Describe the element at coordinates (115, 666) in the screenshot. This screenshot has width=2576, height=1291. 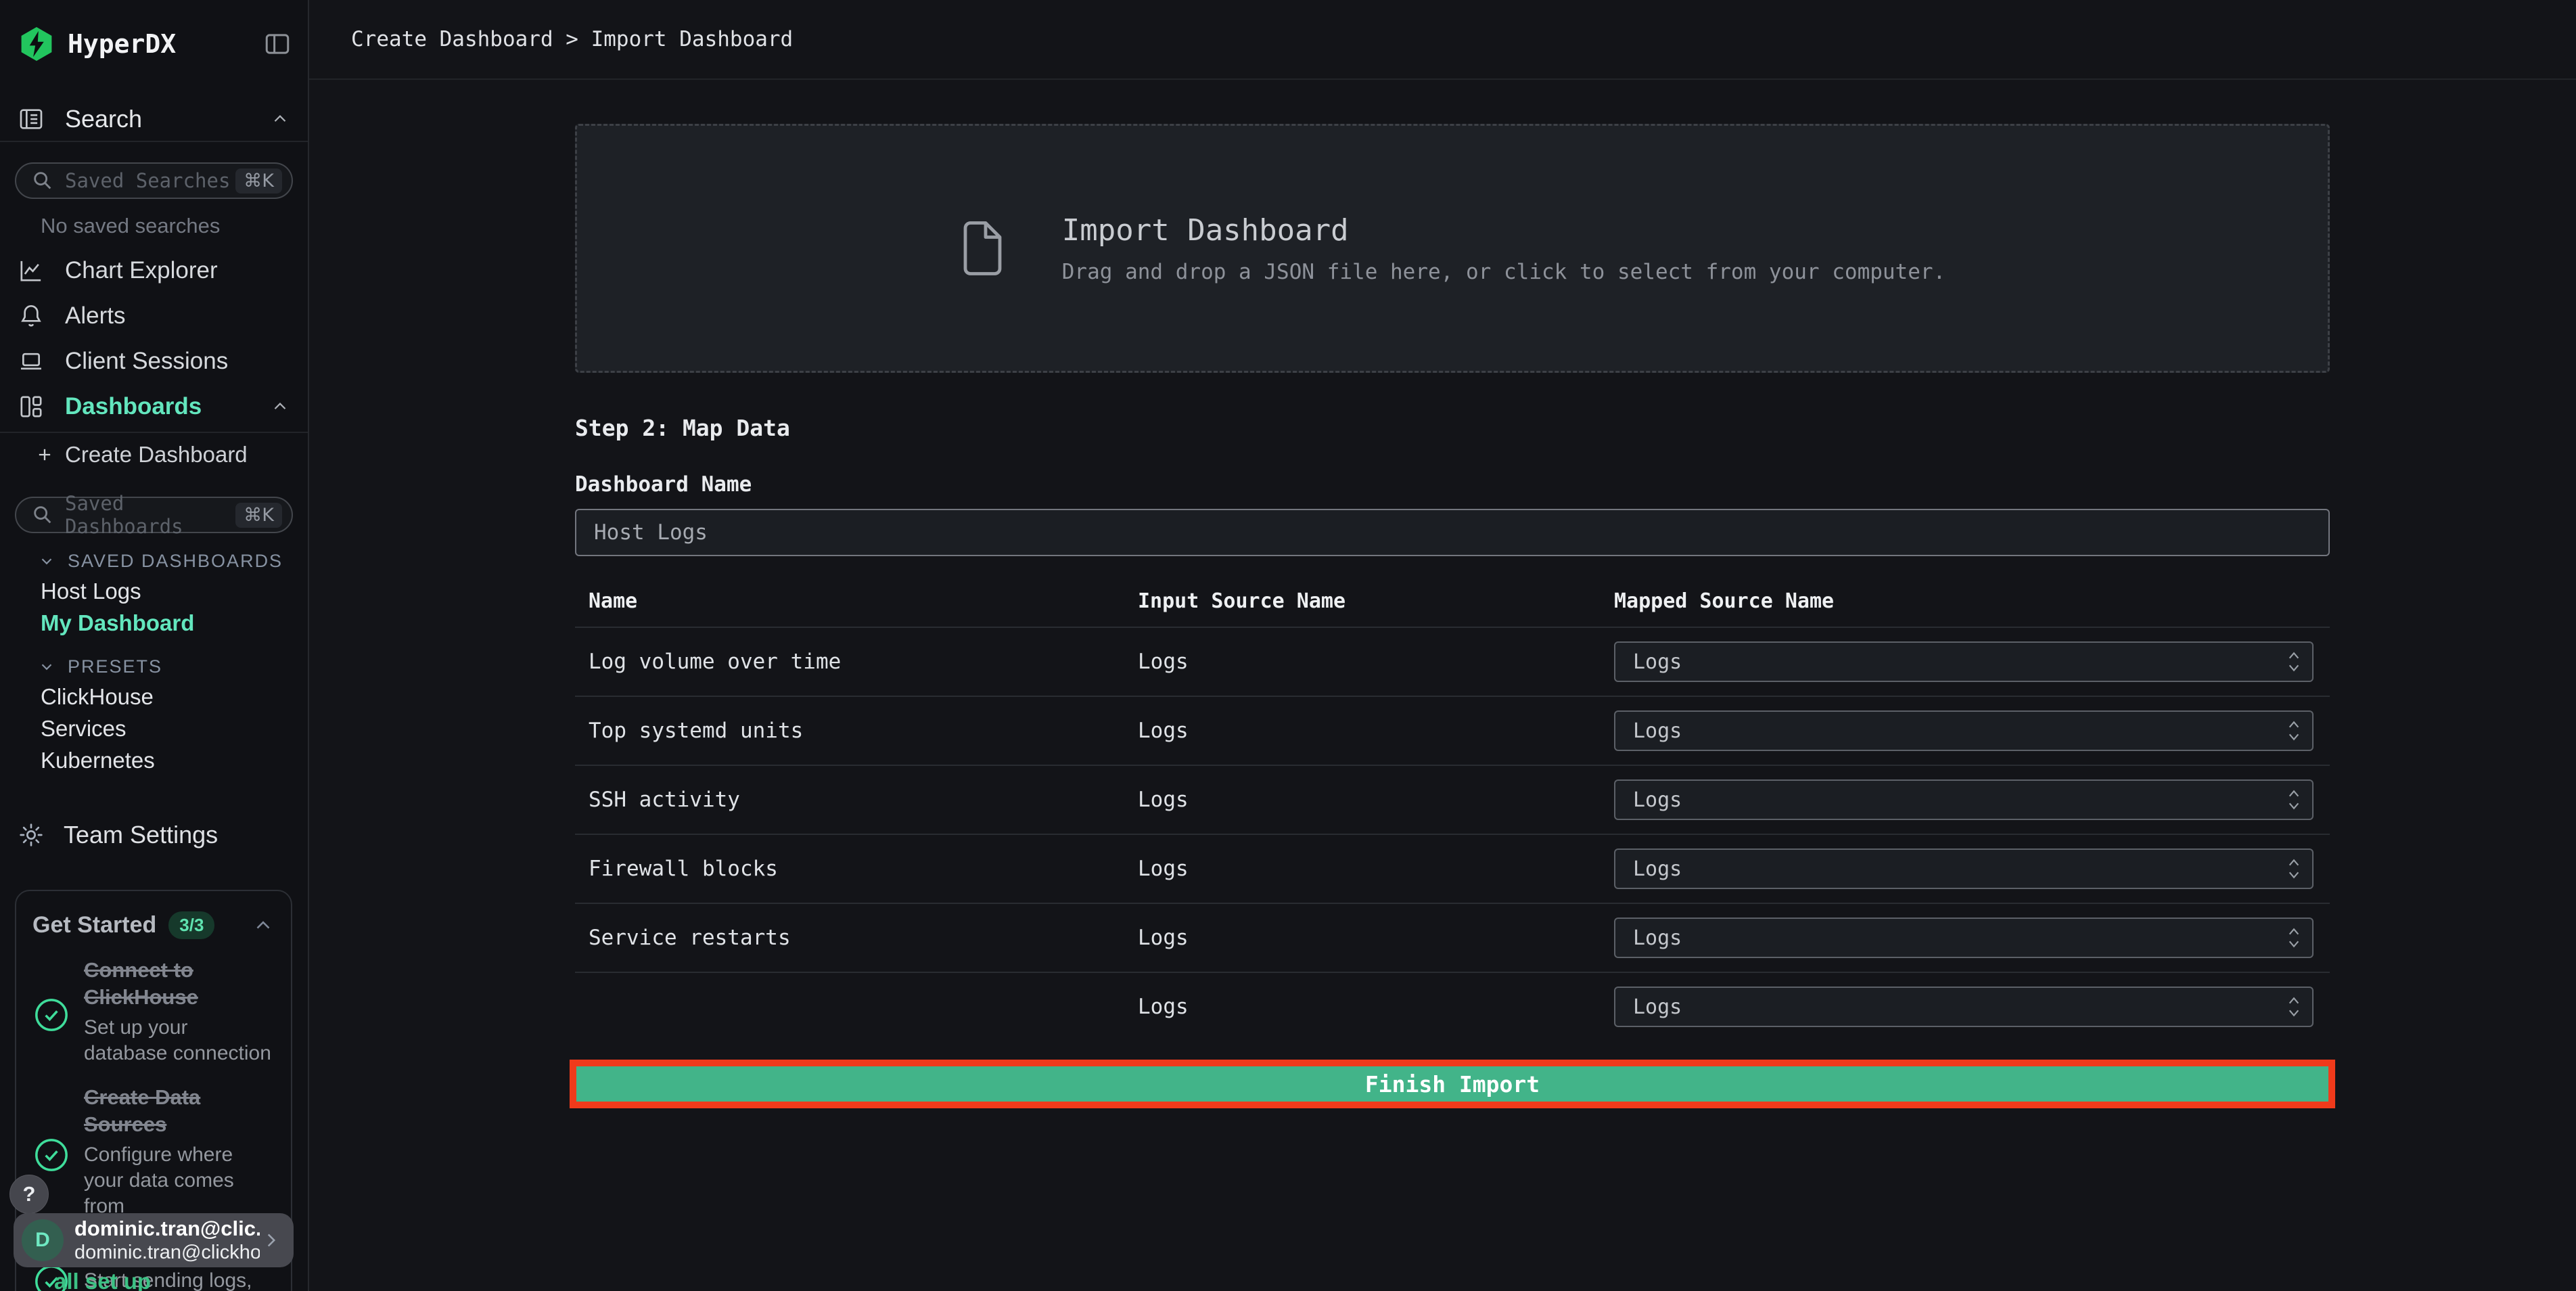
I see `group-label: PRESETS` at that location.